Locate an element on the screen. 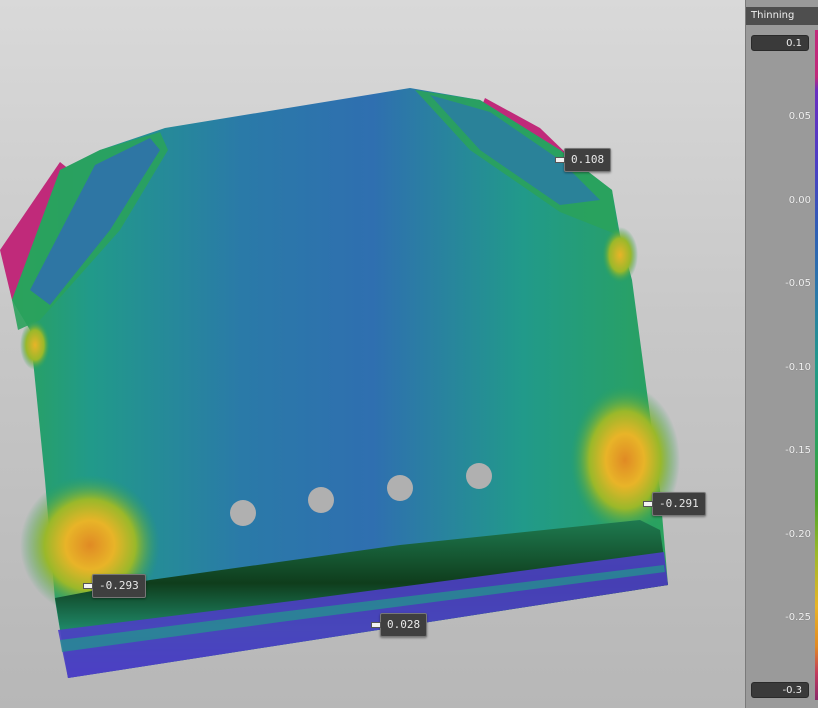 The image size is (818, 708). callout-top-right: 0.108 is located at coordinates (583, 160).